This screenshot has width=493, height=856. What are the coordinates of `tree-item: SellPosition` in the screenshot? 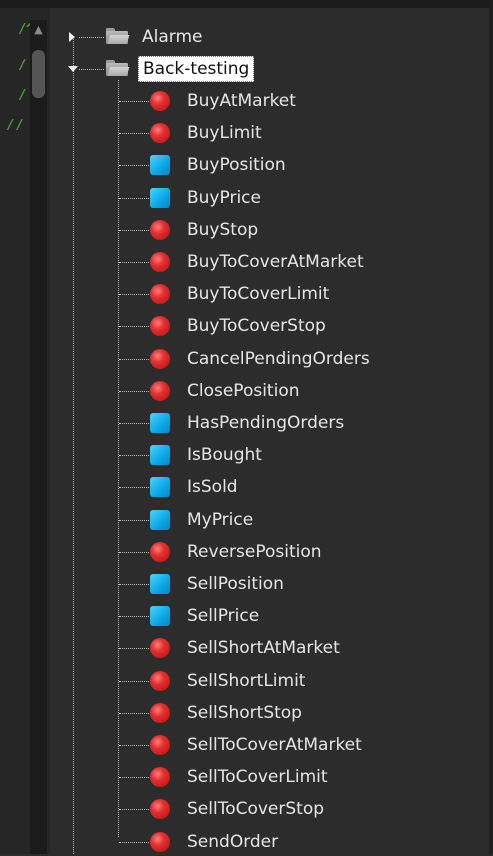 It's located at (260, 584).